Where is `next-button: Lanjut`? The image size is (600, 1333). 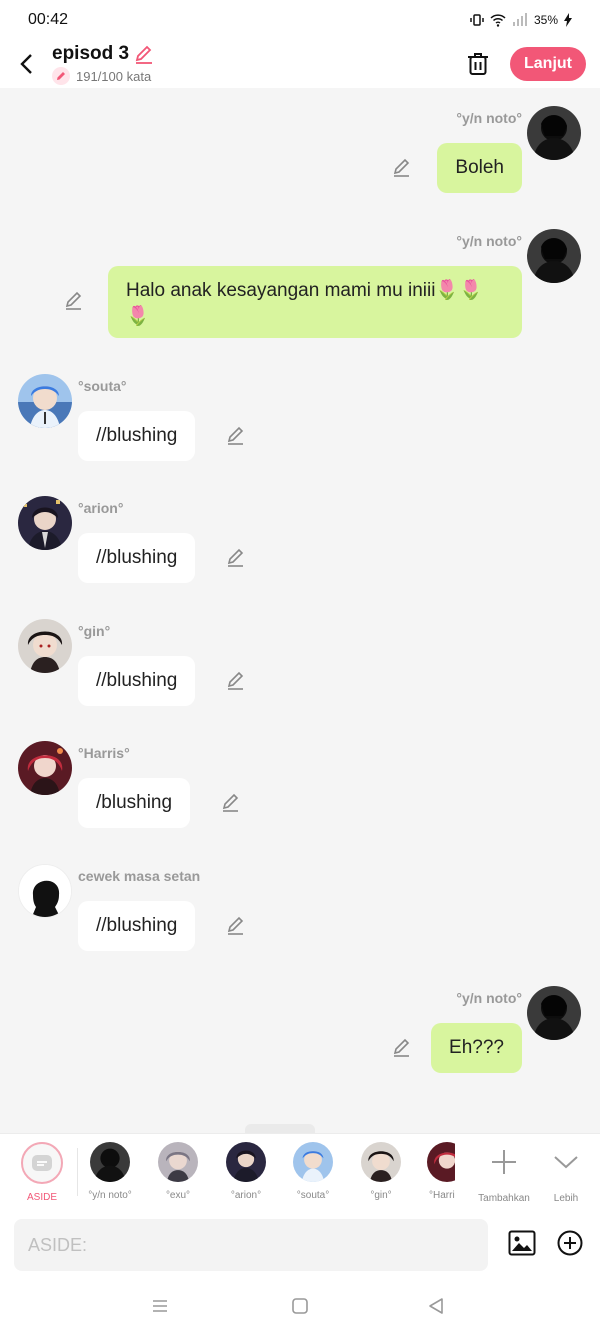 next-button: Lanjut is located at coordinates (548, 64).